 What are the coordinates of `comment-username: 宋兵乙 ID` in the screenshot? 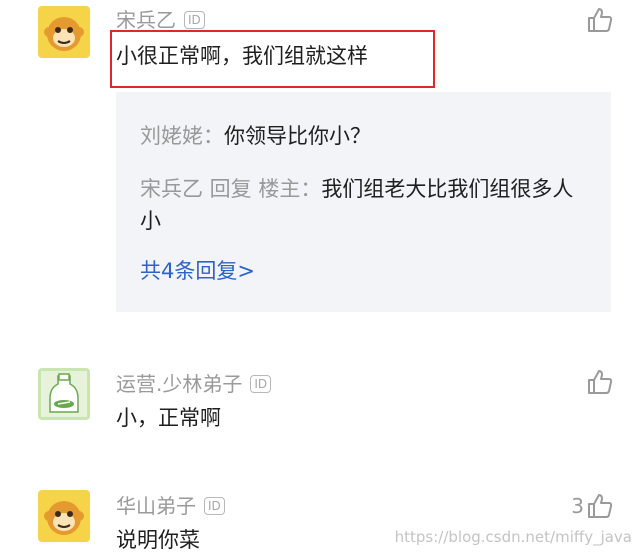 It's located at (160, 20).